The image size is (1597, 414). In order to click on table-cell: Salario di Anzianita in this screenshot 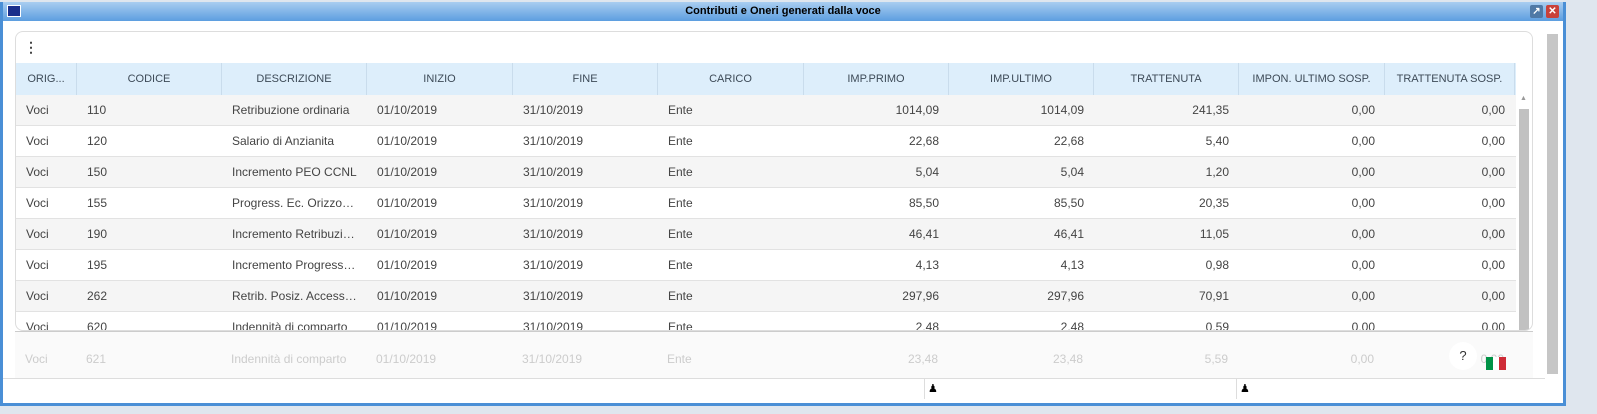, I will do `click(283, 141)`.